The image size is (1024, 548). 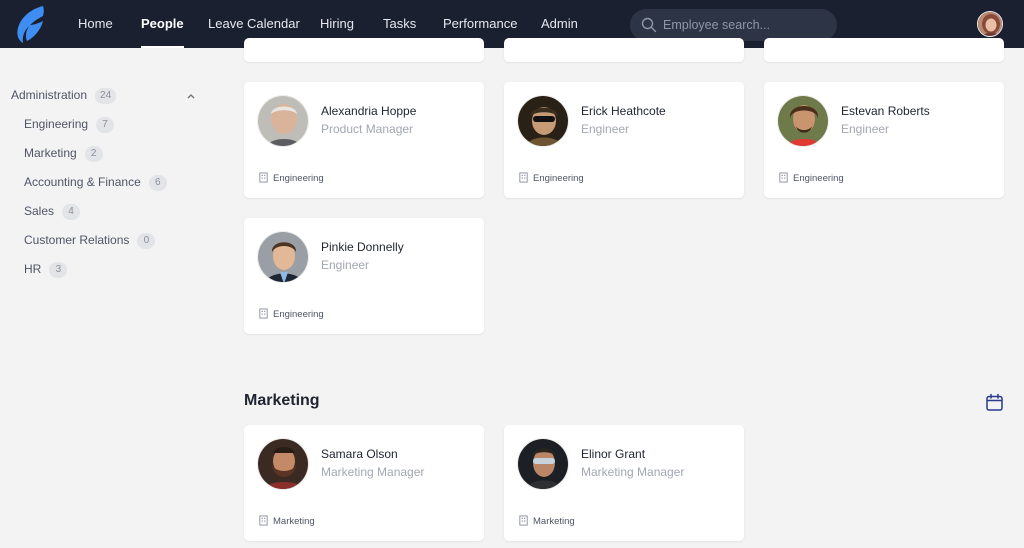 What do you see at coordinates (362, 247) in the screenshot?
I see `employee-name: Pinkie Donnelly` at bounding box center [362, 247].